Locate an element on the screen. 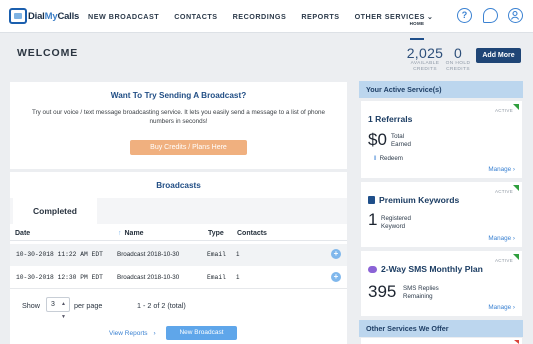 This screenshot has height=344, width=533. col-contacts: Contacts is located at coordinates (252, 233).